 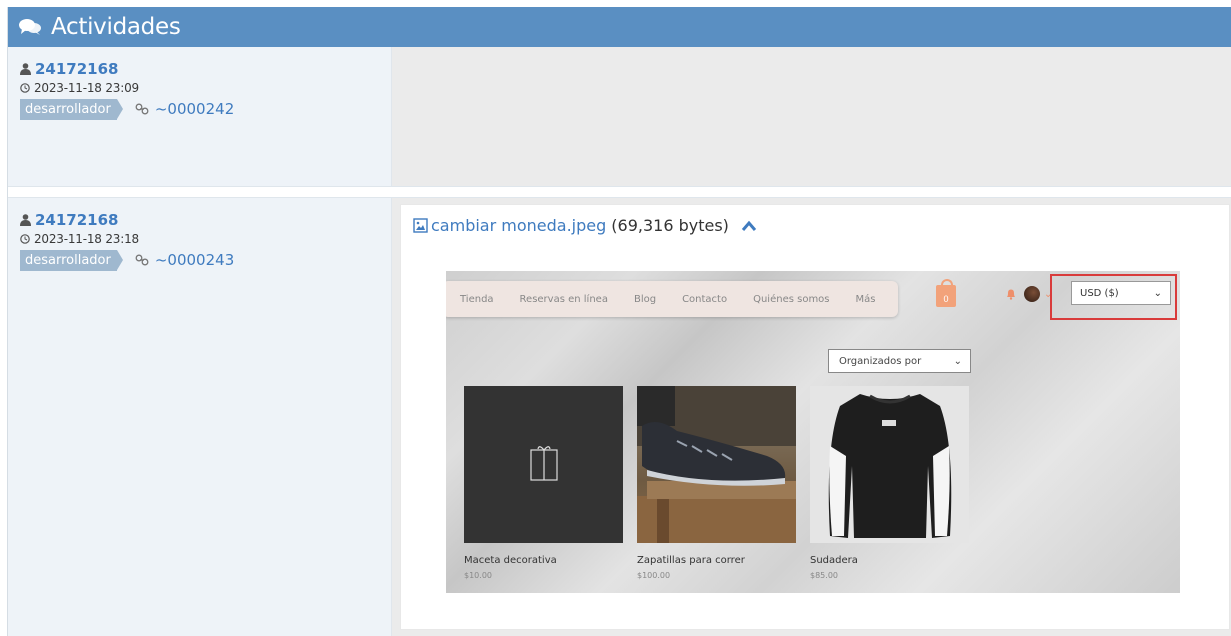 I want to click on preview-nav-item: Más, so click(x=865, y=299).